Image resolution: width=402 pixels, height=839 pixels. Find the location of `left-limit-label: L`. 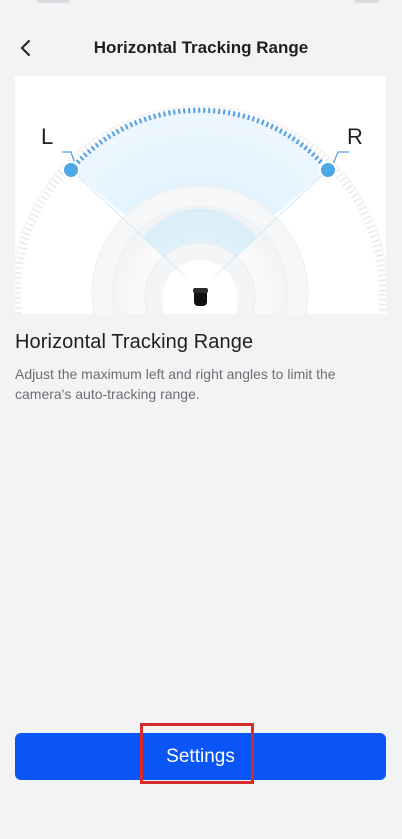

left-limit-label: L is located at coordinates (47, 136).